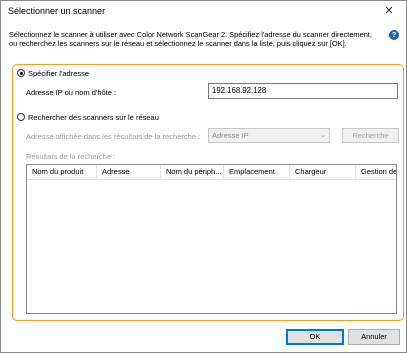 This screenshot has height=353, width=407. I want to click on title-bar: Sélectionner un scanner ✕, so click(203, 12).